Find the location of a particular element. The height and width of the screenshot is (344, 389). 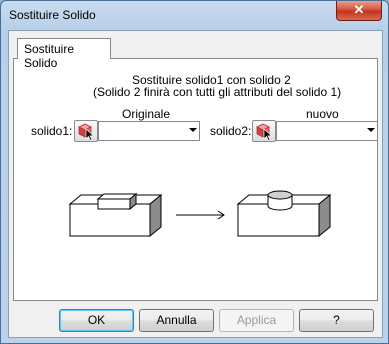

arrow-right-icon is located at coordinates (200, 215).